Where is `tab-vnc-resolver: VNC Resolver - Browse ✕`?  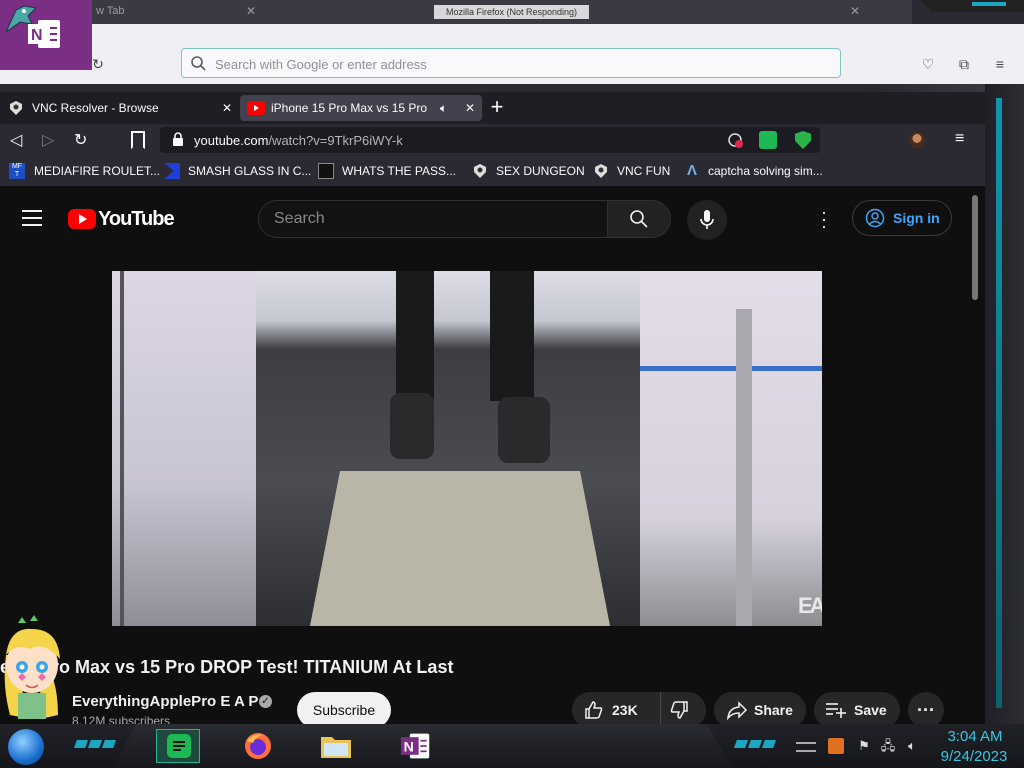 tab-vnc-resolver: VNC Resolver - Browse ✕ is located at coordinates (119, 108).